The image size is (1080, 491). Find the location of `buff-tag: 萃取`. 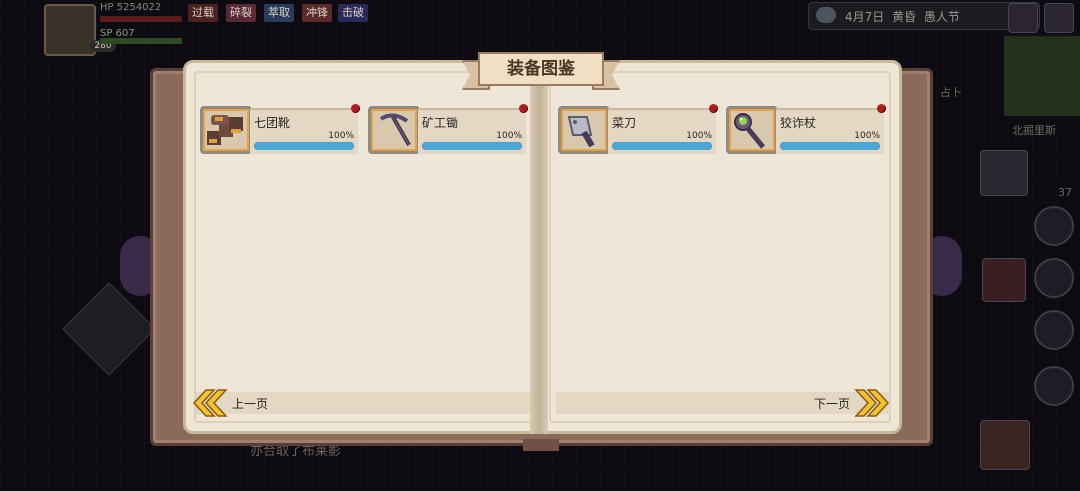

buff-tag: 萃取 is located at coordinates (279, 13).